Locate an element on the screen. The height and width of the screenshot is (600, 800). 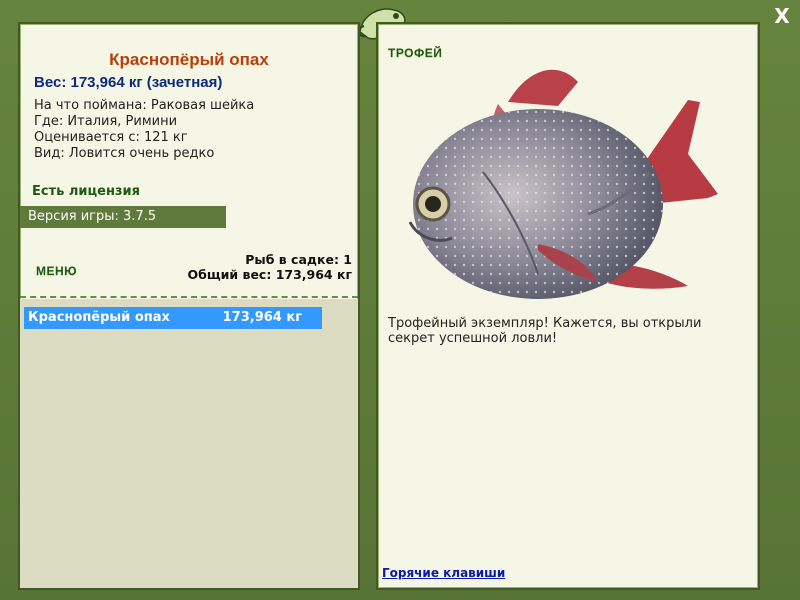
divider is located at coordinates (189, 297).